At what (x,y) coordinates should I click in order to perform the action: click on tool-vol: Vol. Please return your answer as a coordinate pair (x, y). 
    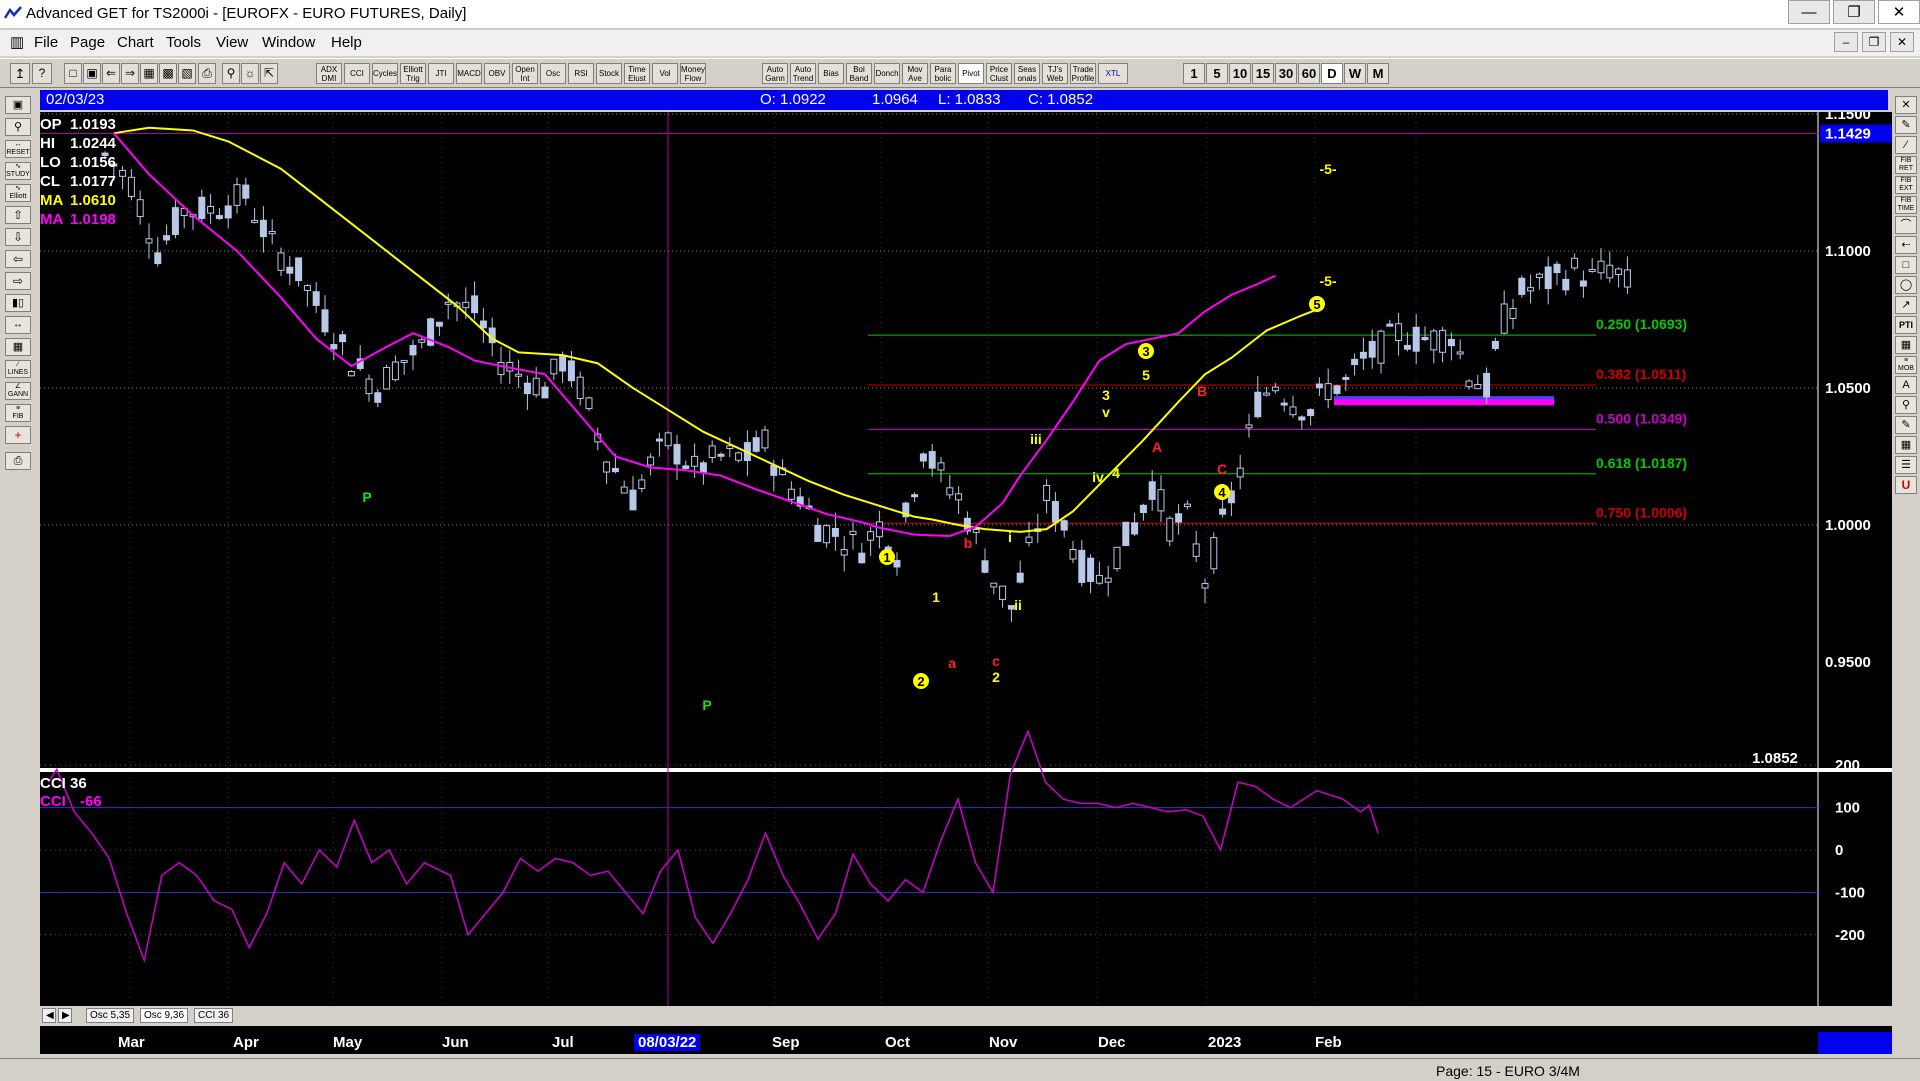
    Looking at the image, I should click on (665, 73).